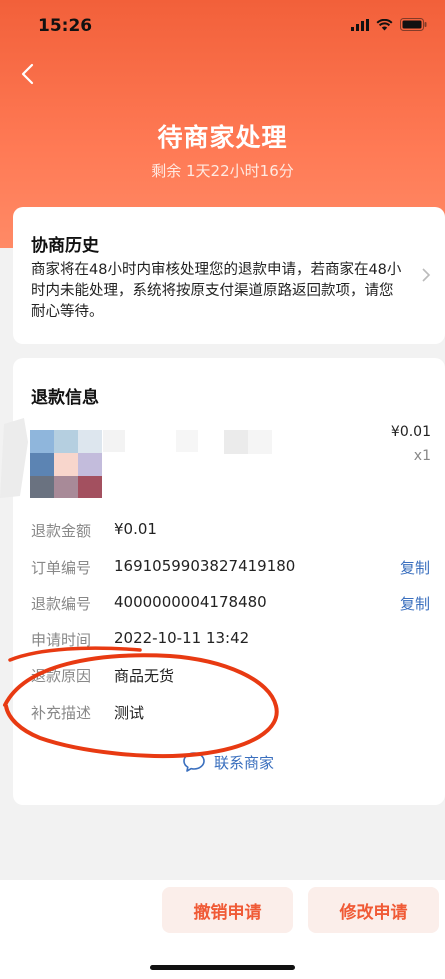 This screenshot has width=445, height=979. Describe the element at coordinates (384, 24) in the screenshot. I see `wifi-icon` at that location.